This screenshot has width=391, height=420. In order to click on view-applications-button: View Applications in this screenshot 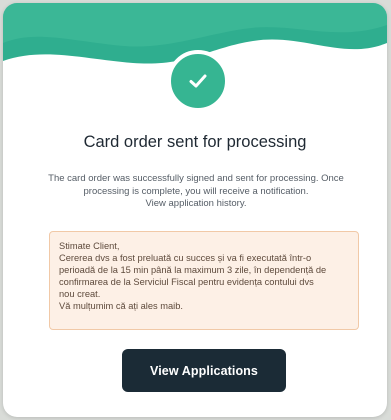, I will do `click(204, 370)`.